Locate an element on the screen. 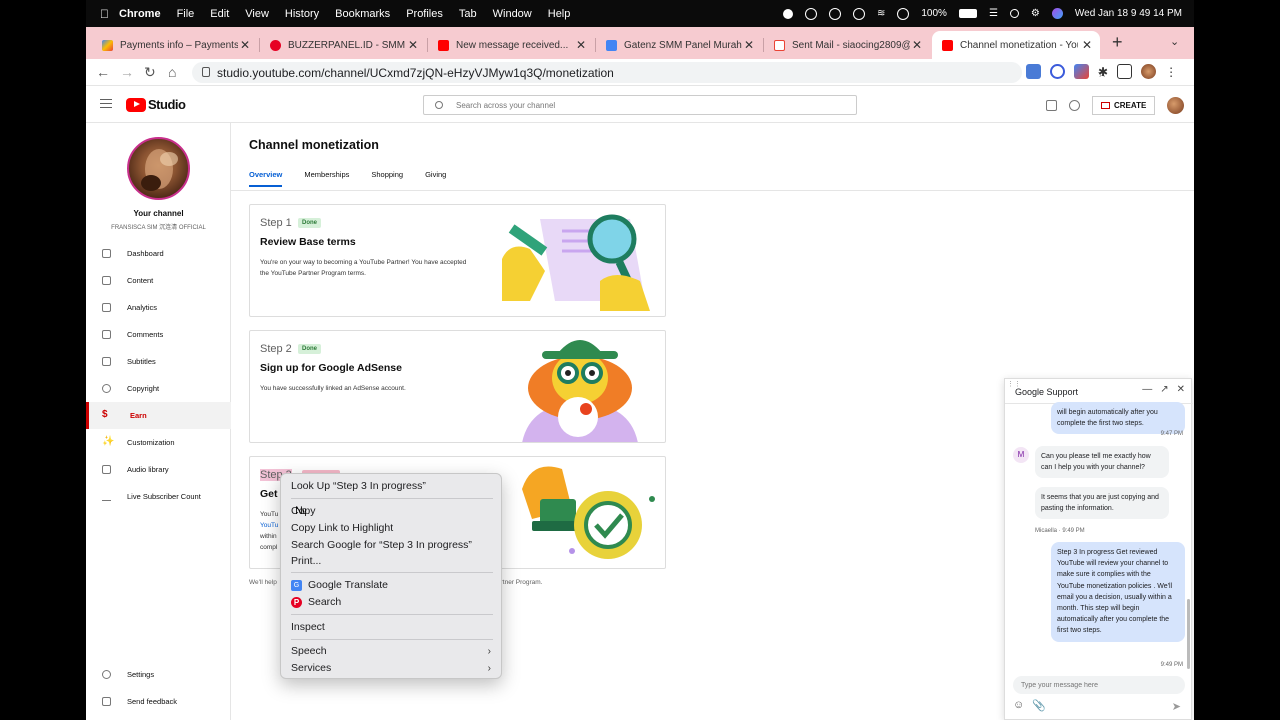 The width and height of the screenshot is (1280, 720). terms-magnifier-illustration is located at coordinates (576, 262).